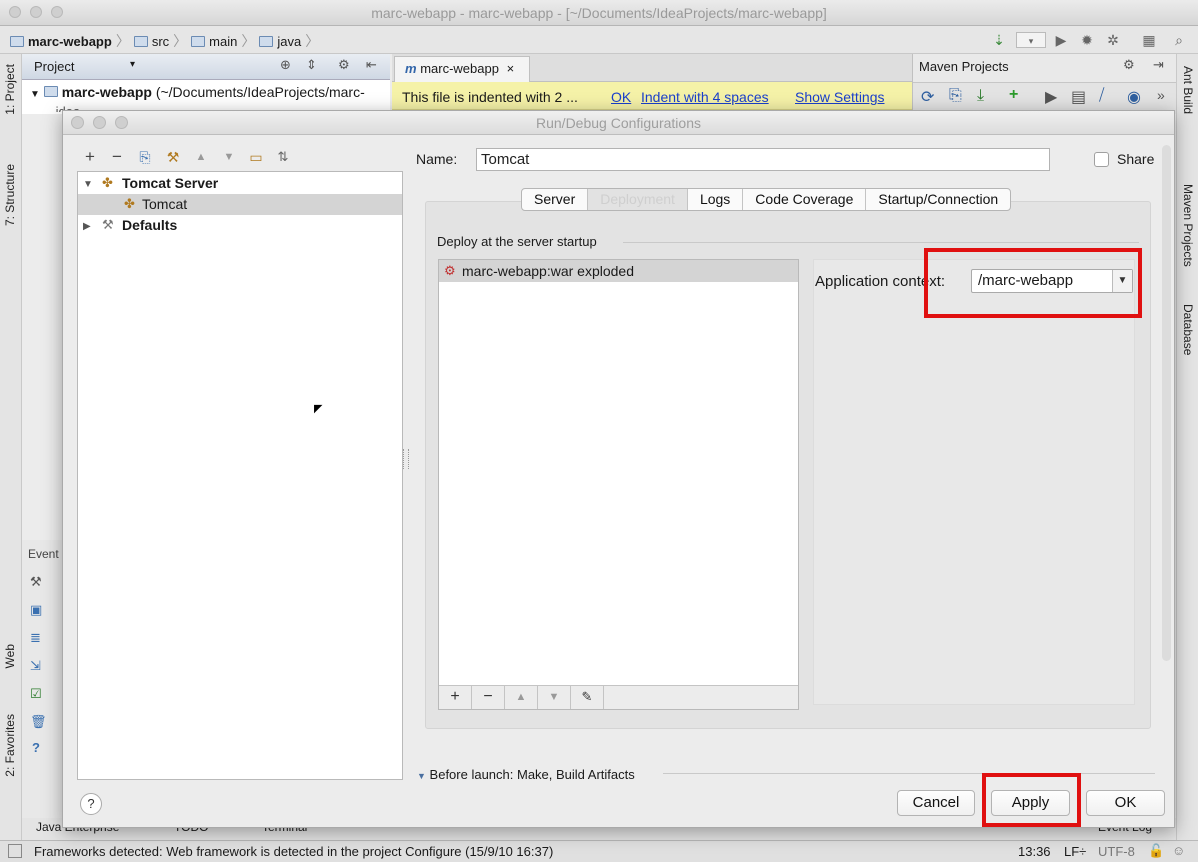  I want to click on tab-code-coverage: Code Coverage, so click(805, 199).